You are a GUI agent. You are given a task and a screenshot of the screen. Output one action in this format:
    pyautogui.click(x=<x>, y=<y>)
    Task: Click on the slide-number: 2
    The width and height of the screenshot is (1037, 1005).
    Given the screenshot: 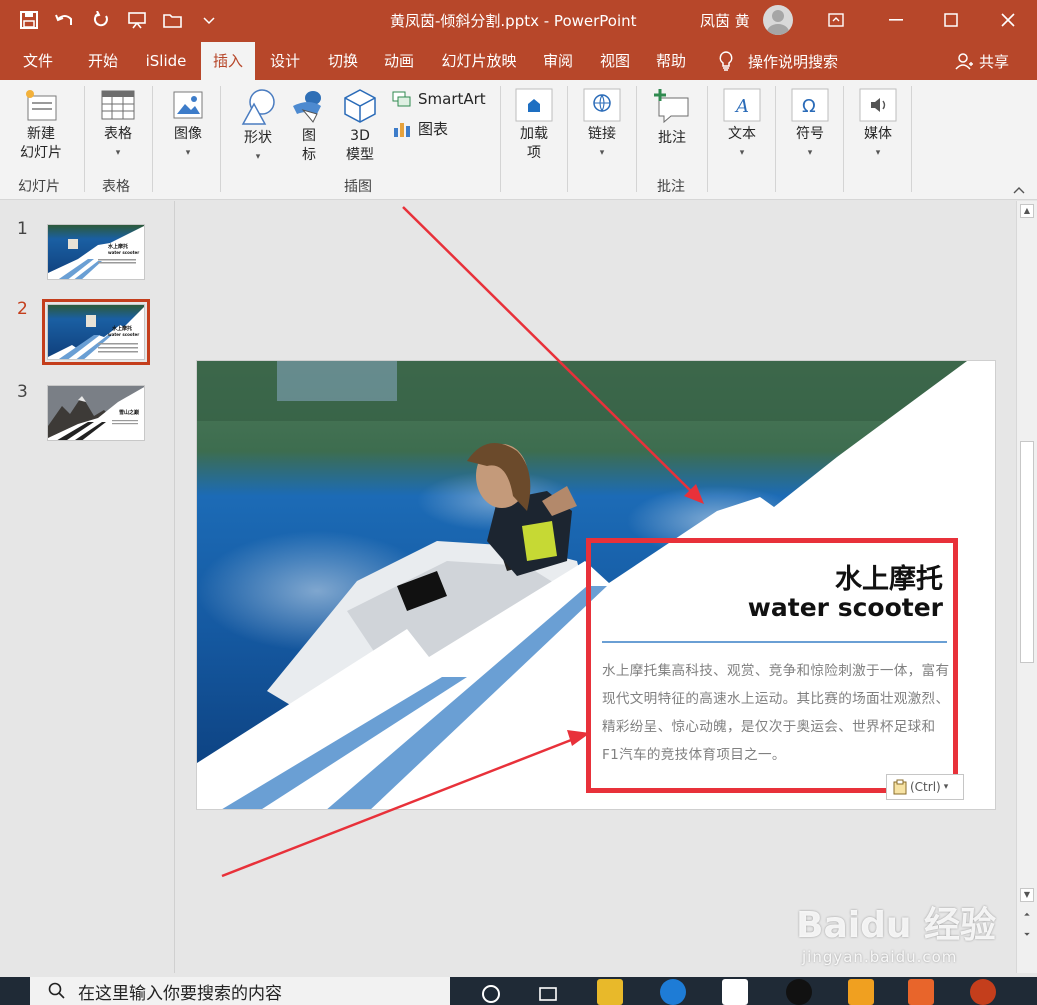 What is the action you would take?
    pyautogui.click(x=22, y=309)
    